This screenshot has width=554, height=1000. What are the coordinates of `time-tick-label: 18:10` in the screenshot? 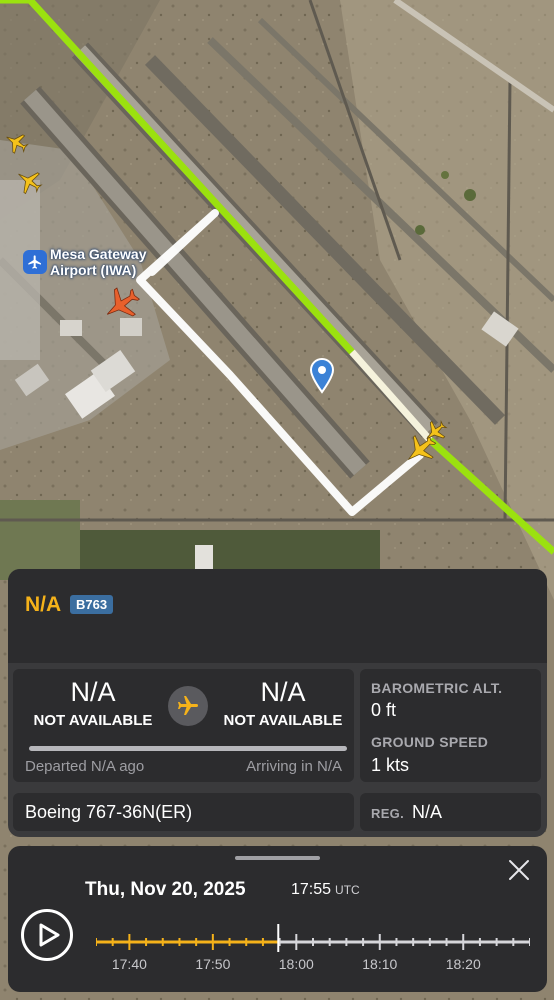 It's located at (380, 964).